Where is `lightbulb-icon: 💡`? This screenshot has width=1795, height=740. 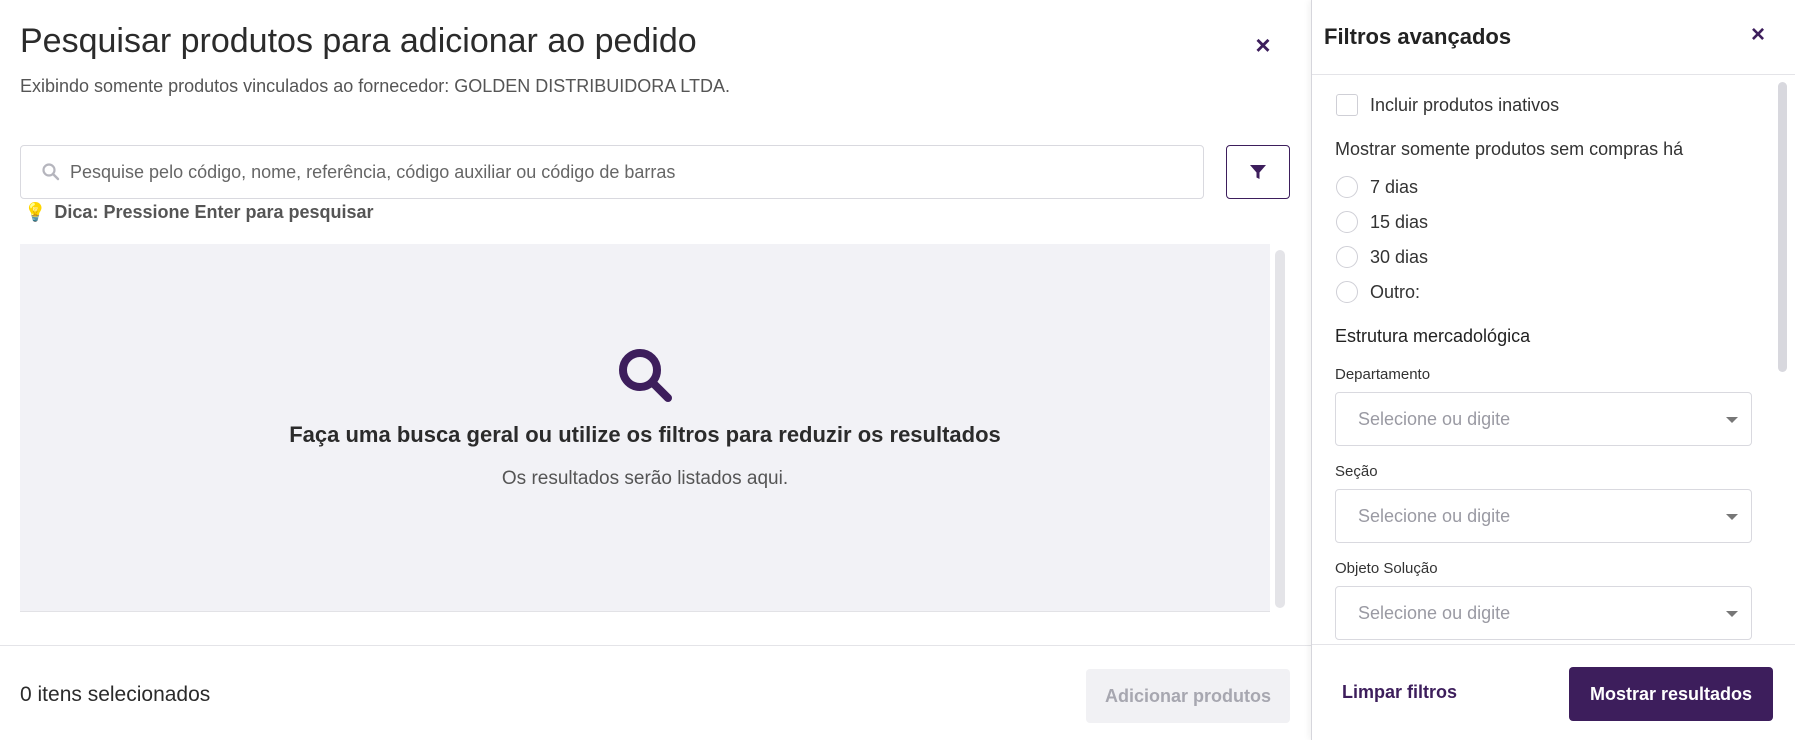 lightbulb-icon: 💡 is located at coordinates (35, 212).